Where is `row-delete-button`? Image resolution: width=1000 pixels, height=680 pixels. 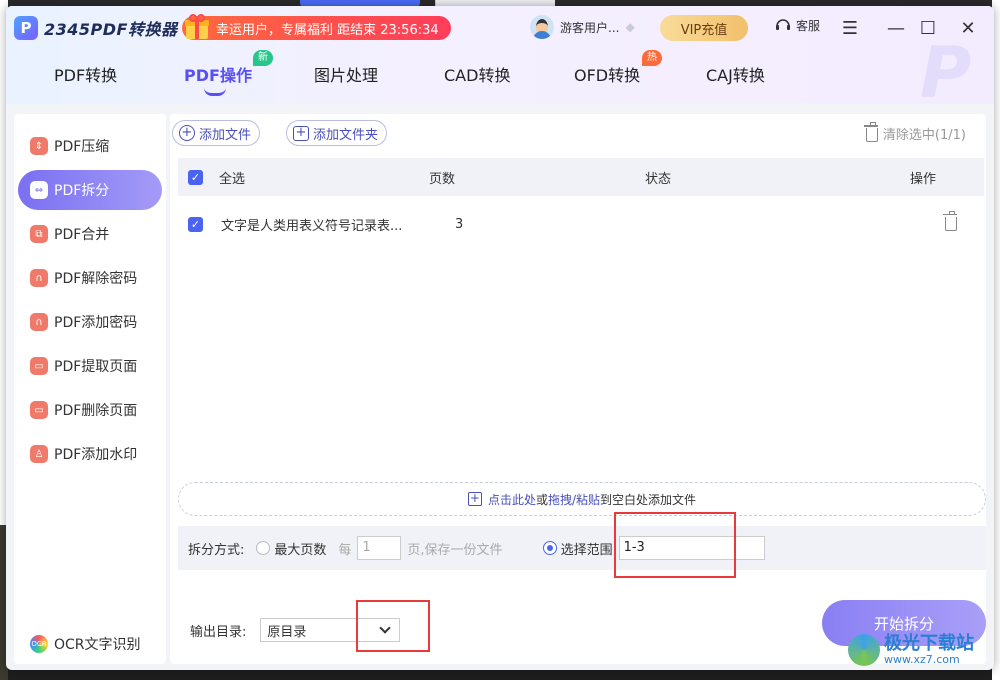 row-delete-button is located at coordinates (950, 222).